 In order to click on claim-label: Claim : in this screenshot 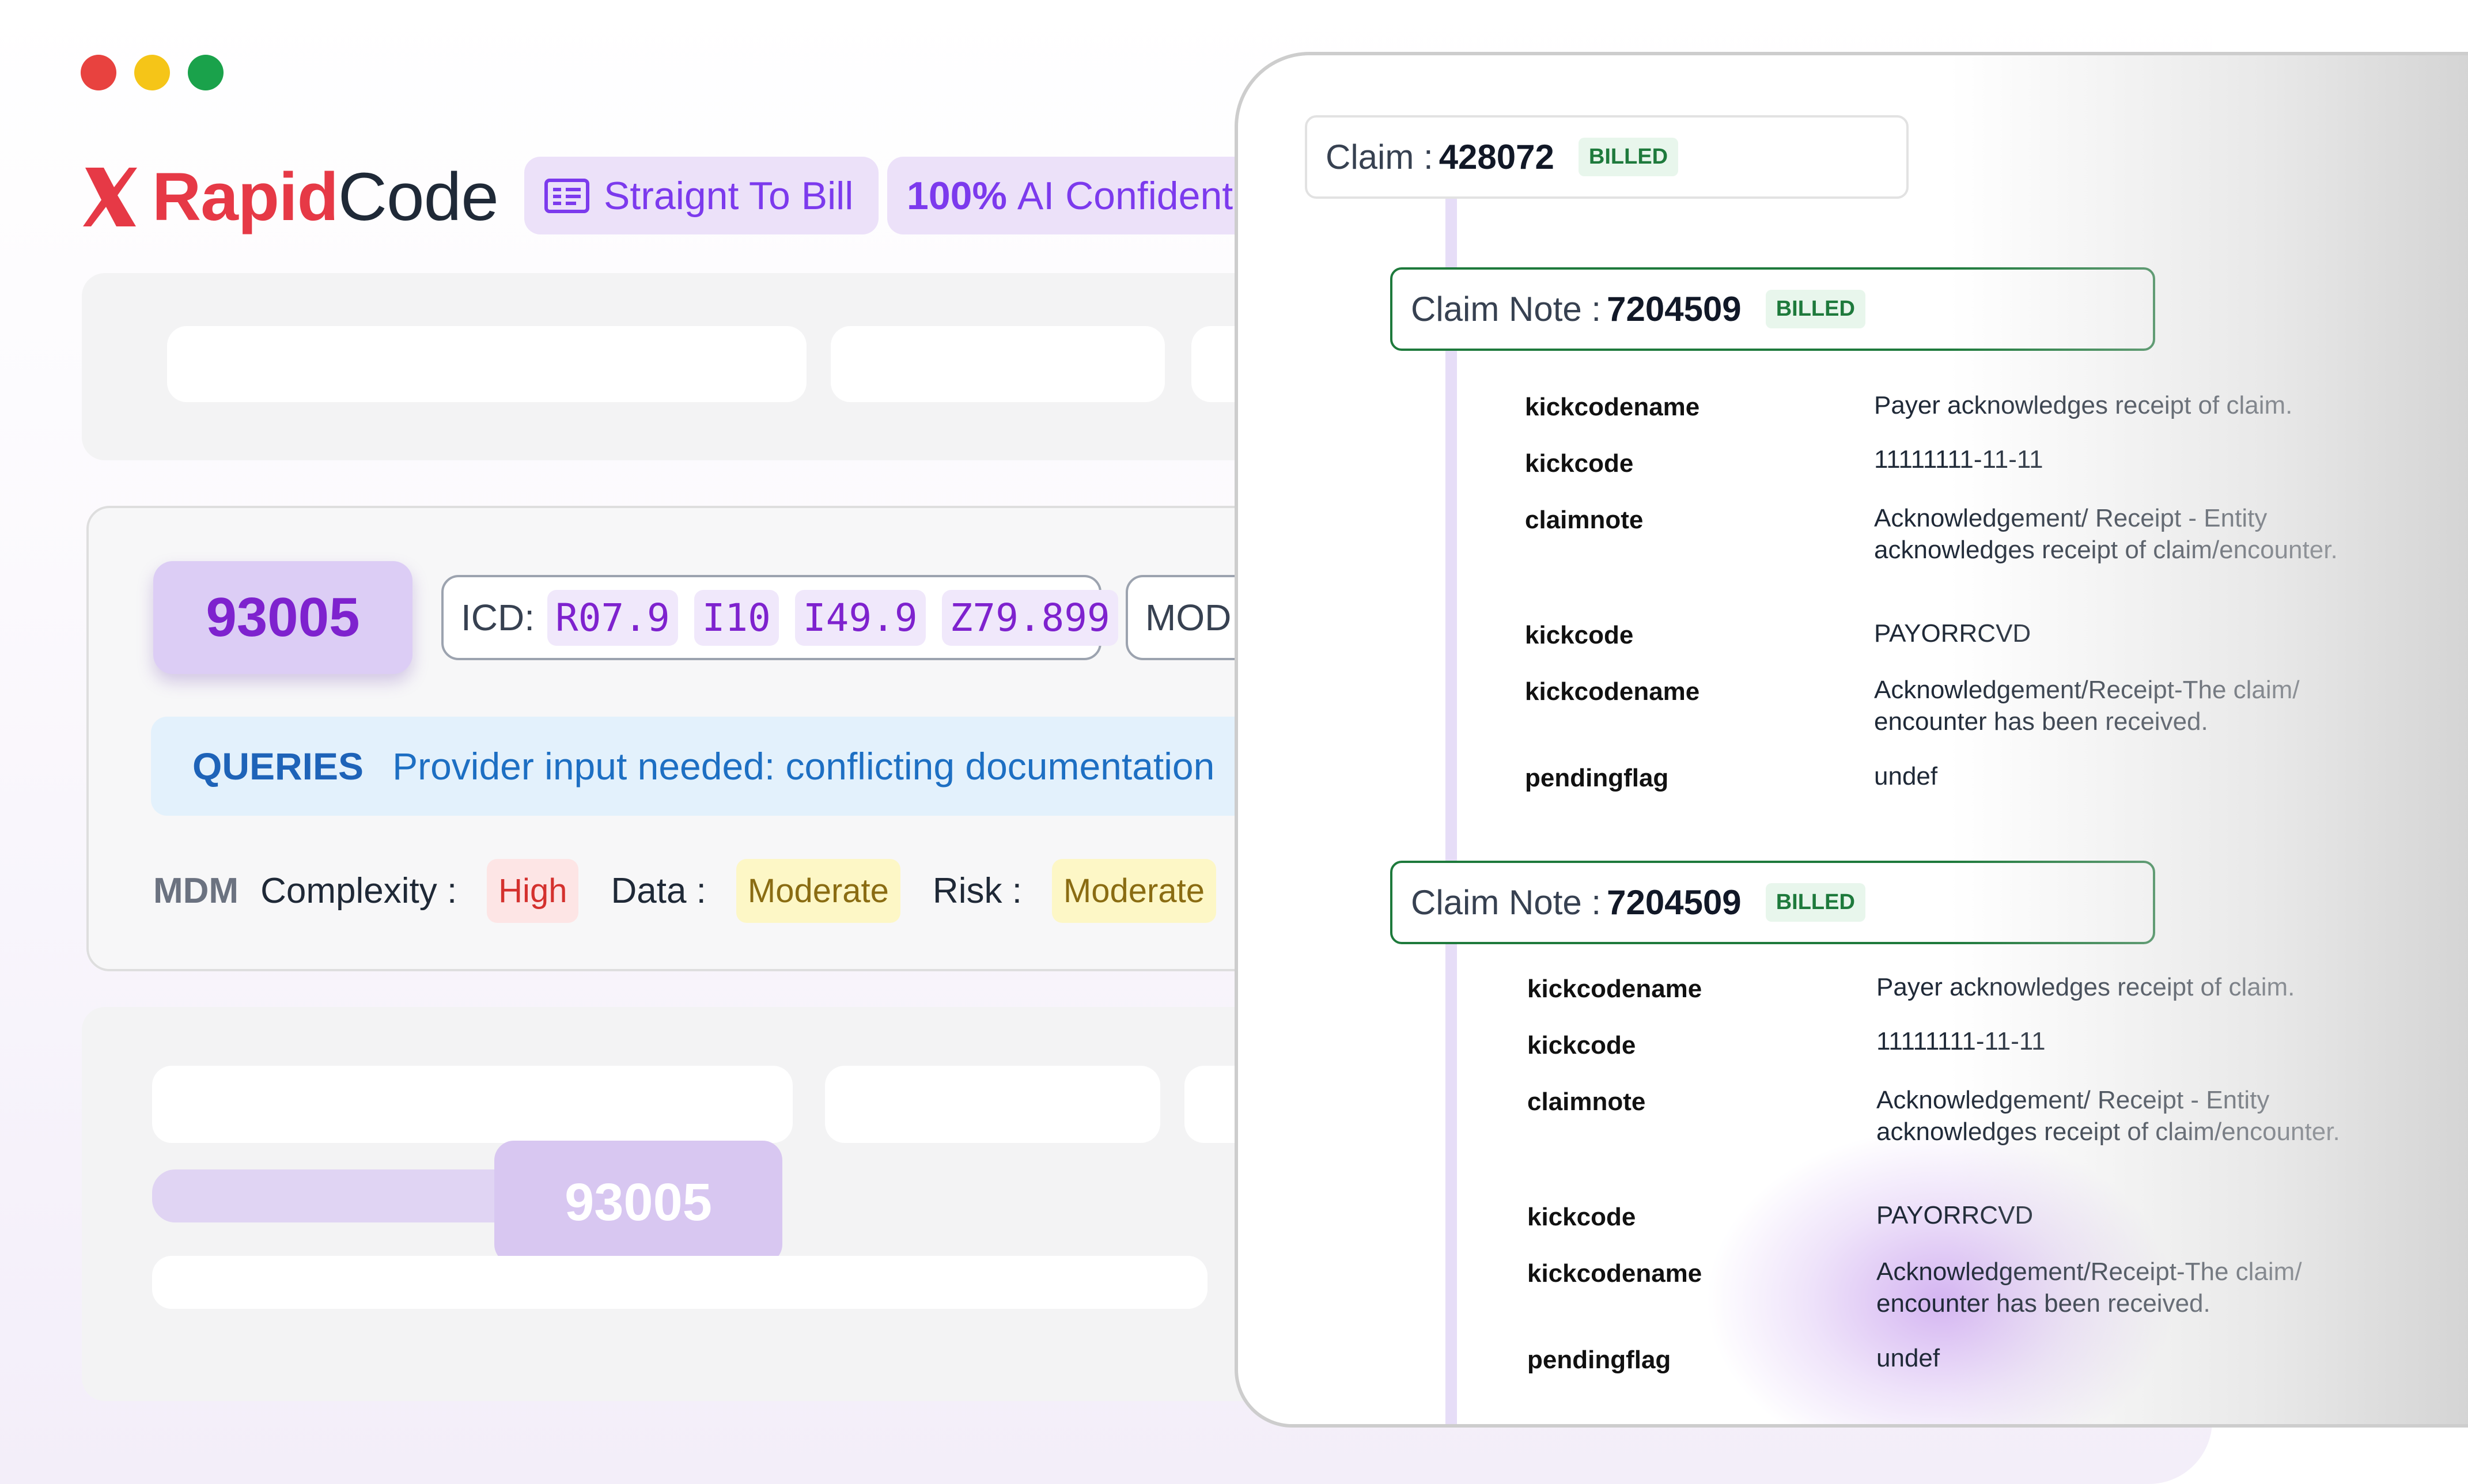, I will do `click(1379, 157)`.